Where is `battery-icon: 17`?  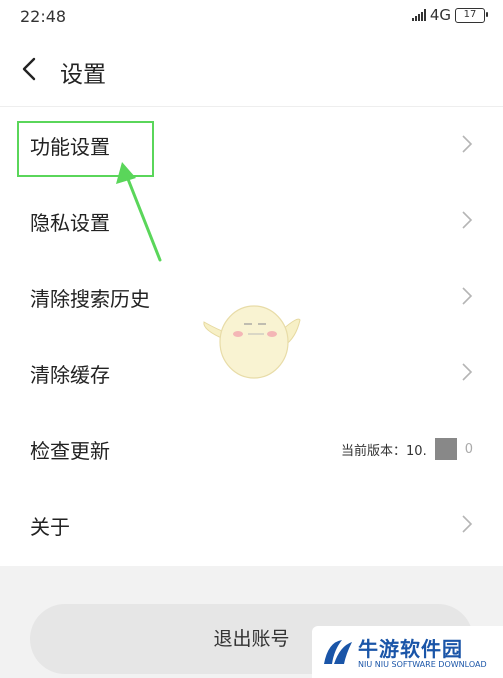
battery-icon: 17 is located at coordinates (471, 15).